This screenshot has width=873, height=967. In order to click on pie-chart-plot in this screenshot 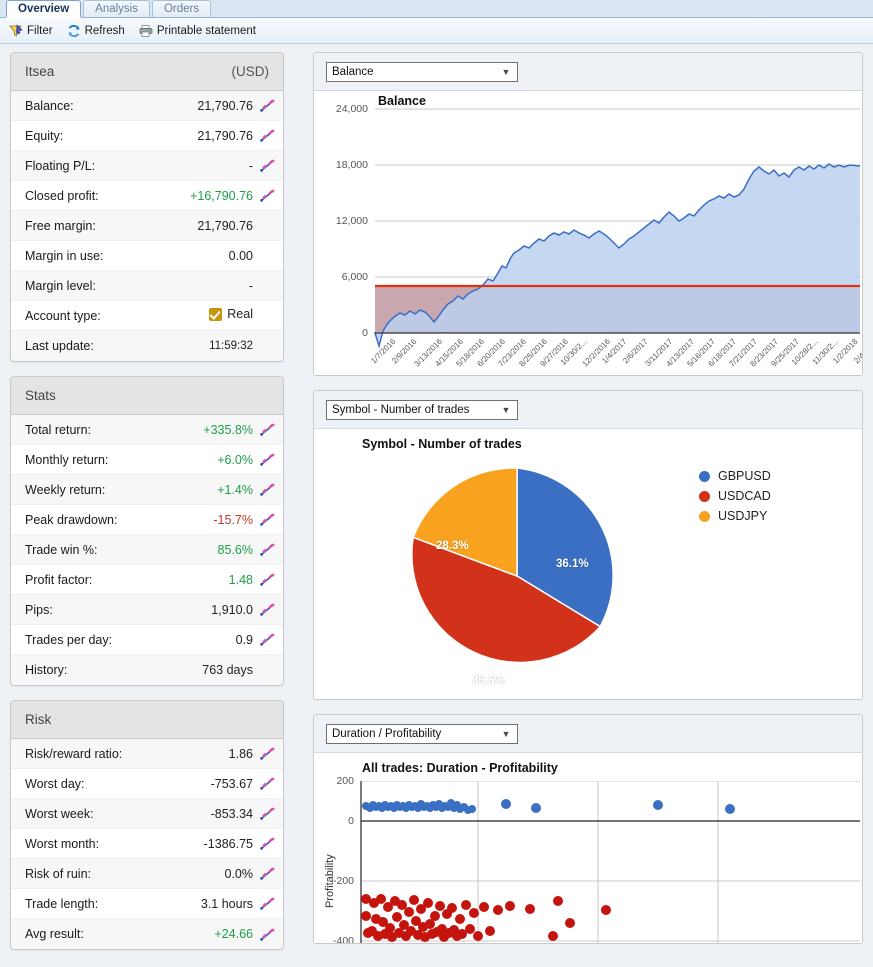, I will do `click(512, 565)`.